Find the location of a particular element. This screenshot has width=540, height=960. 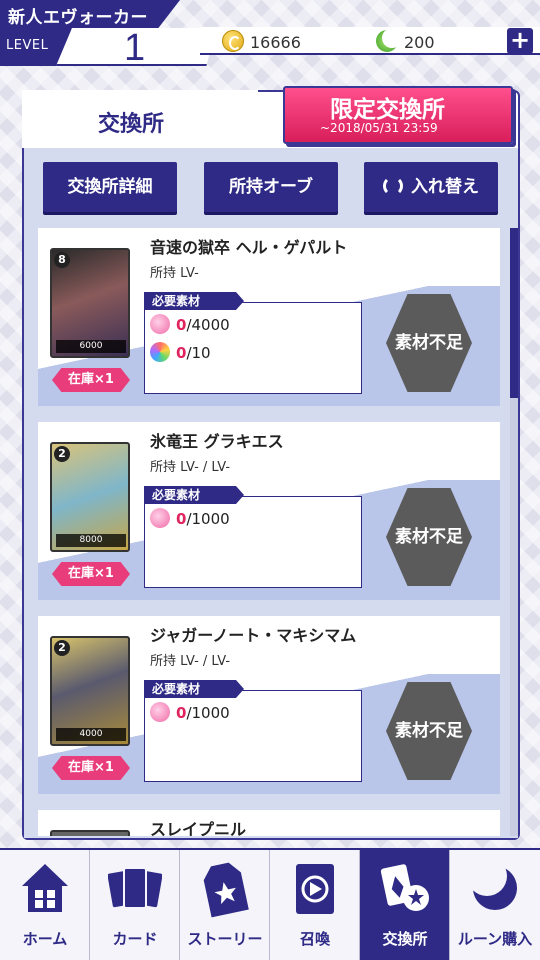

coin-icon is located at coordinates (233, 41).